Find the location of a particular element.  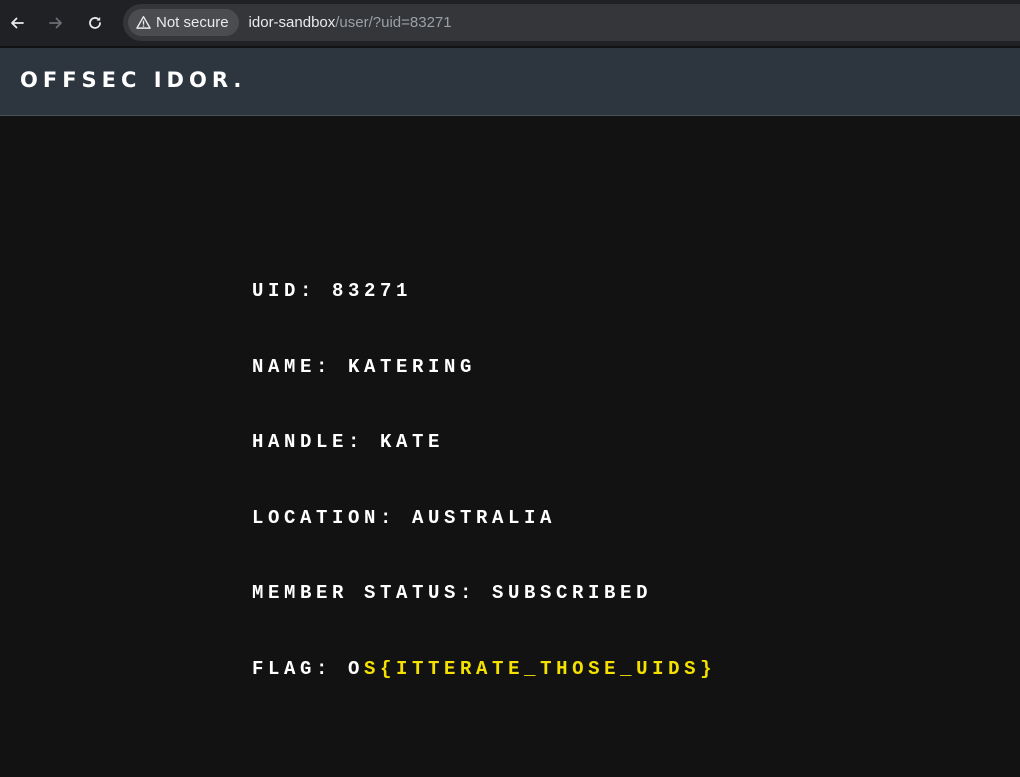

url-text: idor-sandbox/user/?uid=83271 is located at coordinates (350, 22).